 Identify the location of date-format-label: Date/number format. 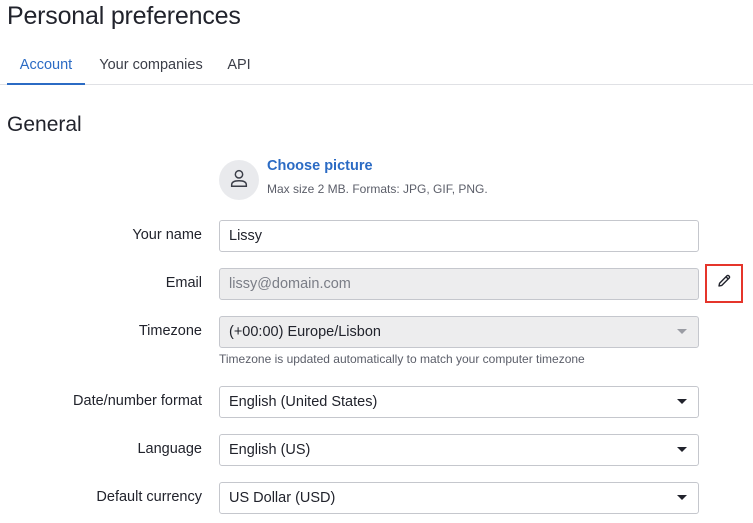
(137, 401).